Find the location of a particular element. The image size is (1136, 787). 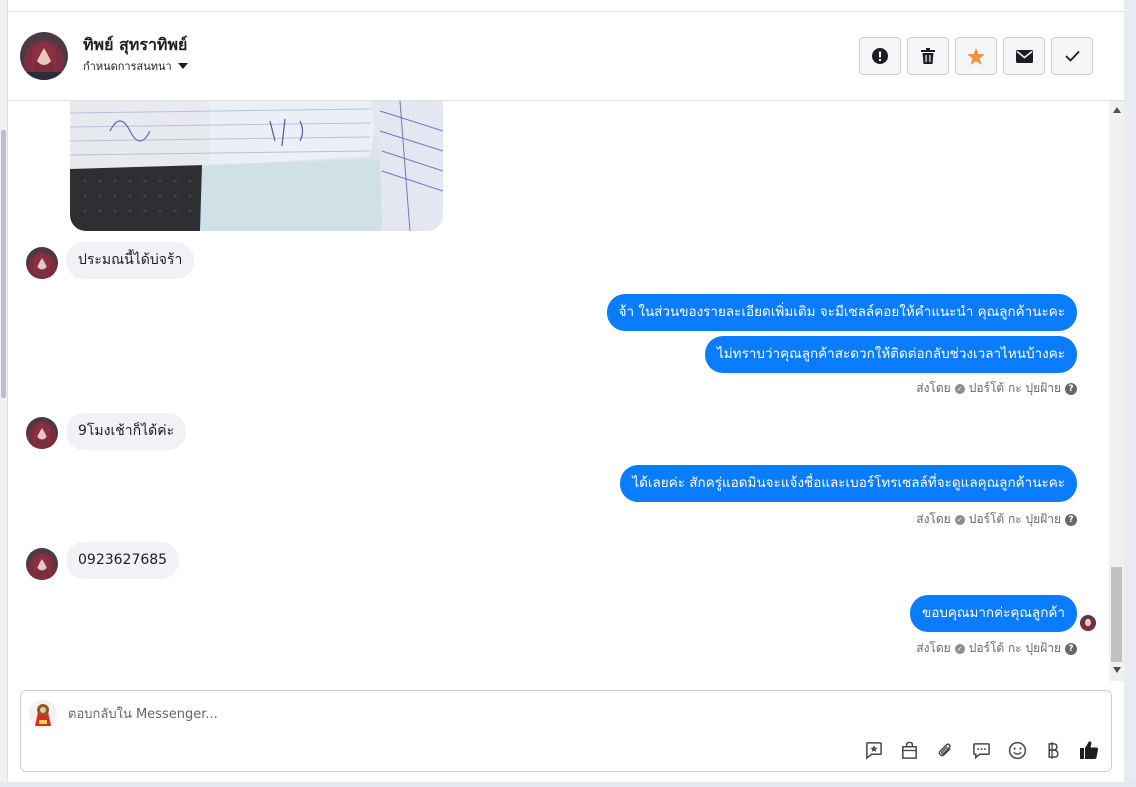

seen-indicator-avatar is located at coordinates (1088, 623).